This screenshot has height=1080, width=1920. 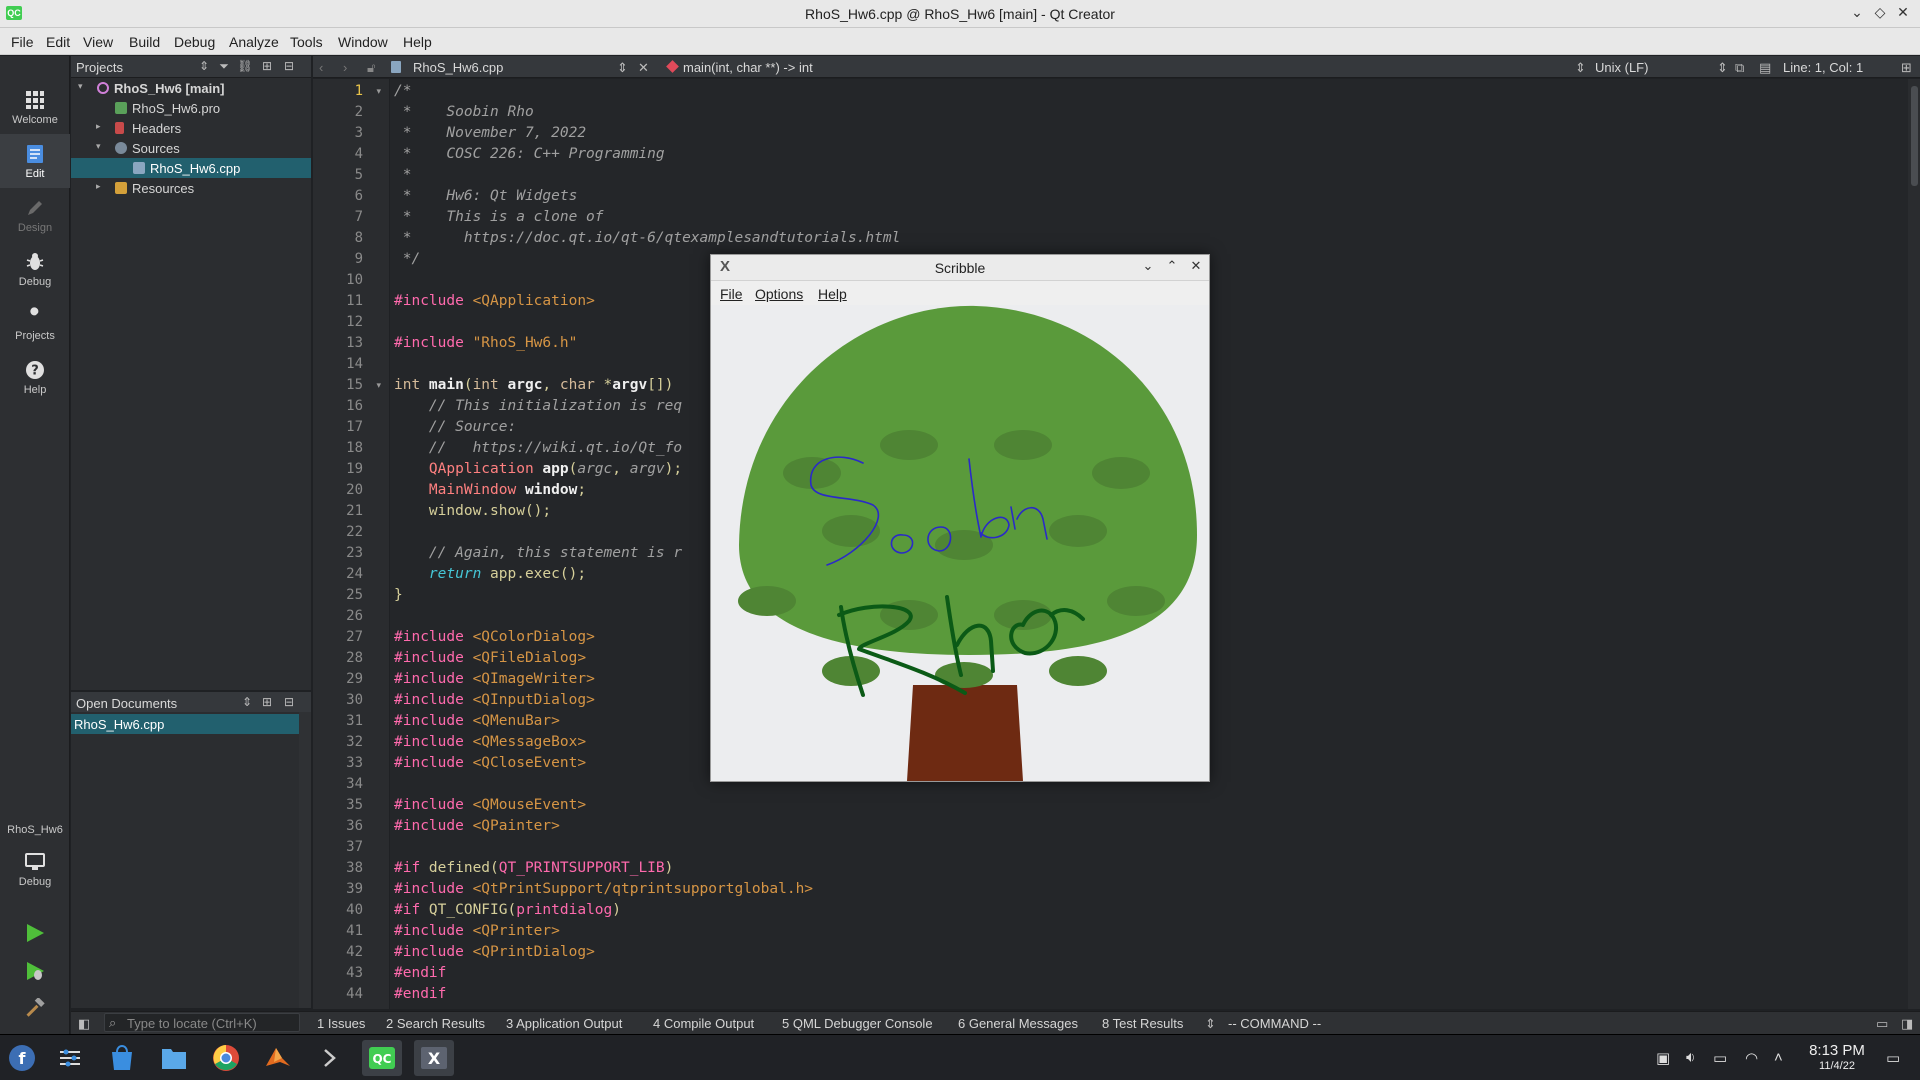 What do you see at coordinates (185, 724) in the screenshot?
I see `open-document-item: RhoS_Hw6.cpp` at bounding box center [185, 724].